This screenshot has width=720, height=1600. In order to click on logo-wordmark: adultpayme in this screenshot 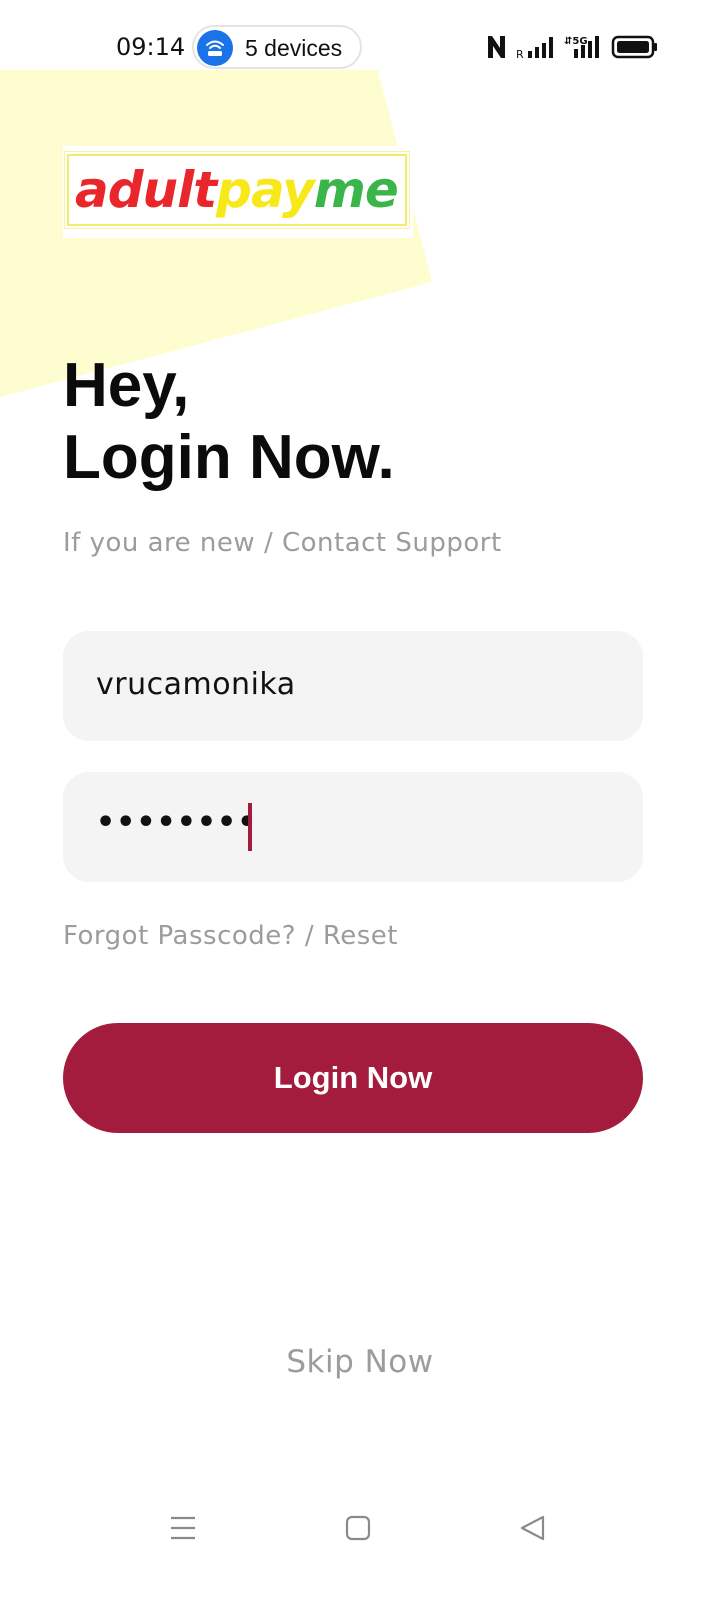, I will do `click(237, 190)`.